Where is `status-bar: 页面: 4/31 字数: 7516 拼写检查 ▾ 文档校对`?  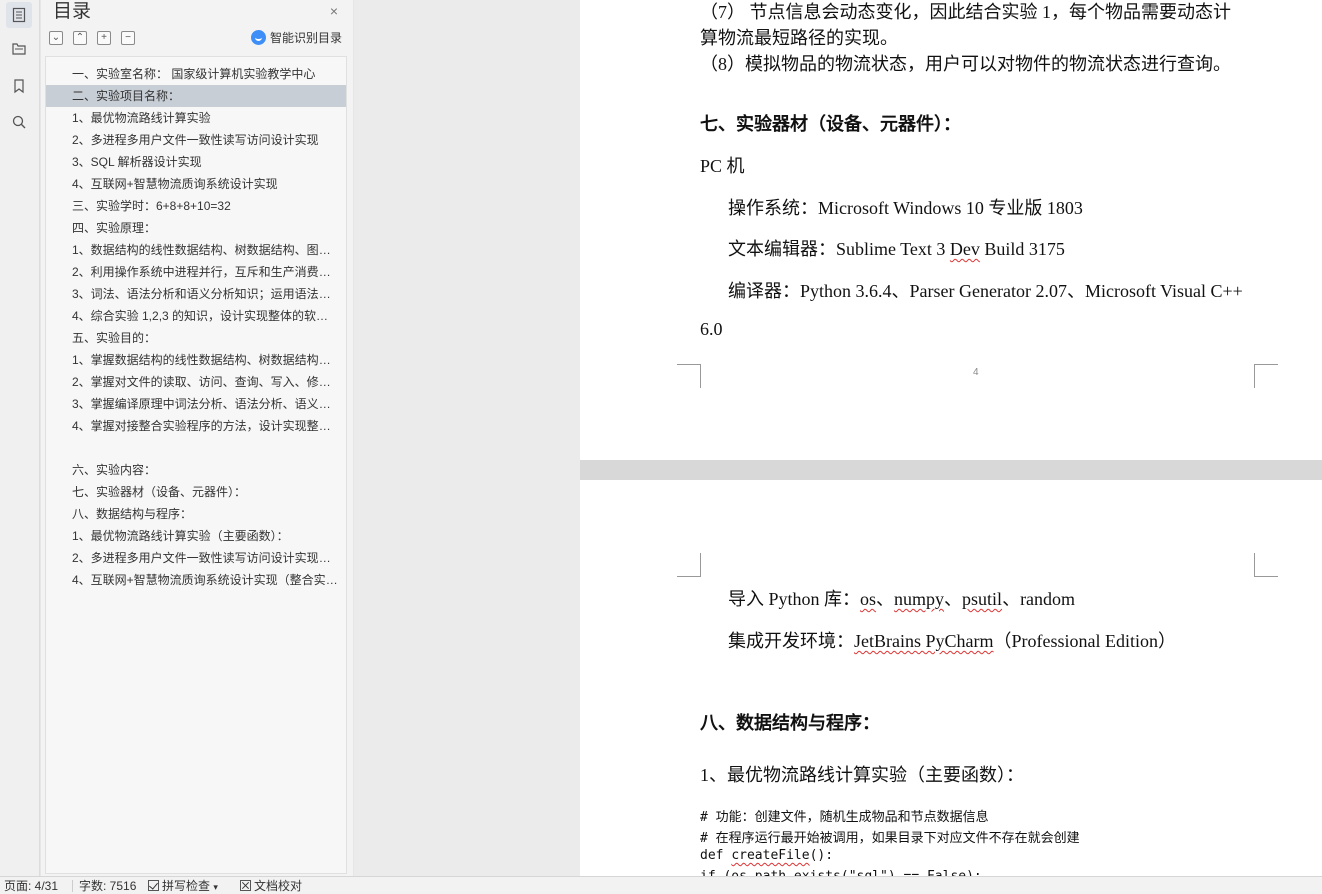
status-bar: 页面: 4/31 字数: 7516 拼写检查 ▾ 文档校对 is located at coordinates (661, 885).